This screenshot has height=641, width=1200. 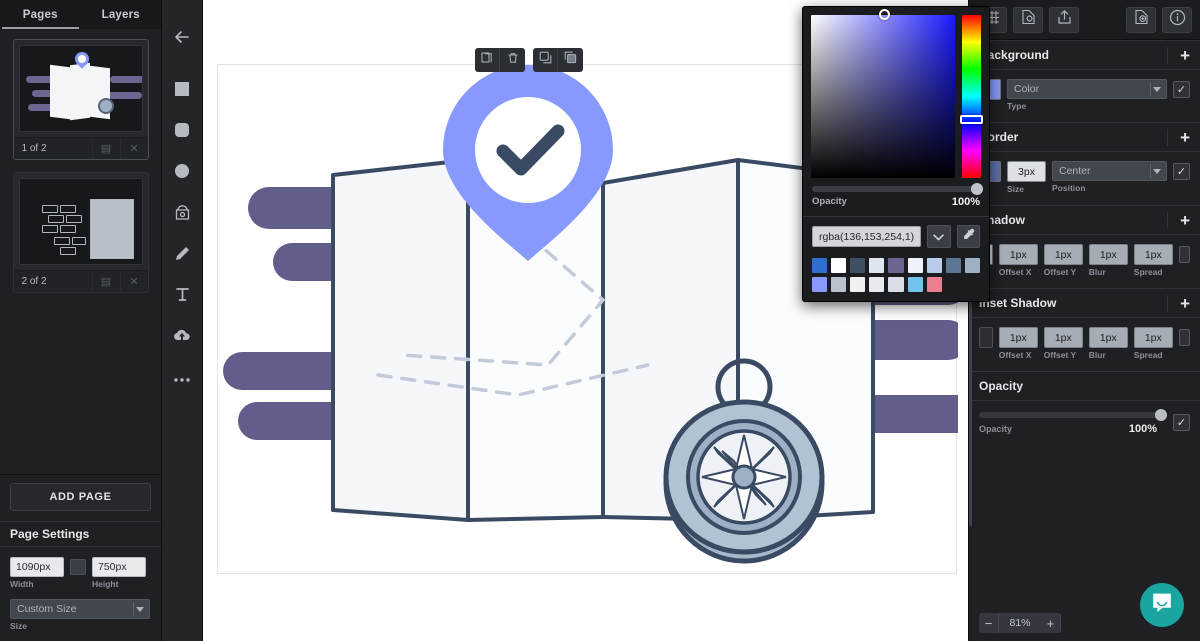 What do you see at coordinates (1028, 19) in the screenshot?
I see `document-settings-button` at bounding box center [1028, 19].